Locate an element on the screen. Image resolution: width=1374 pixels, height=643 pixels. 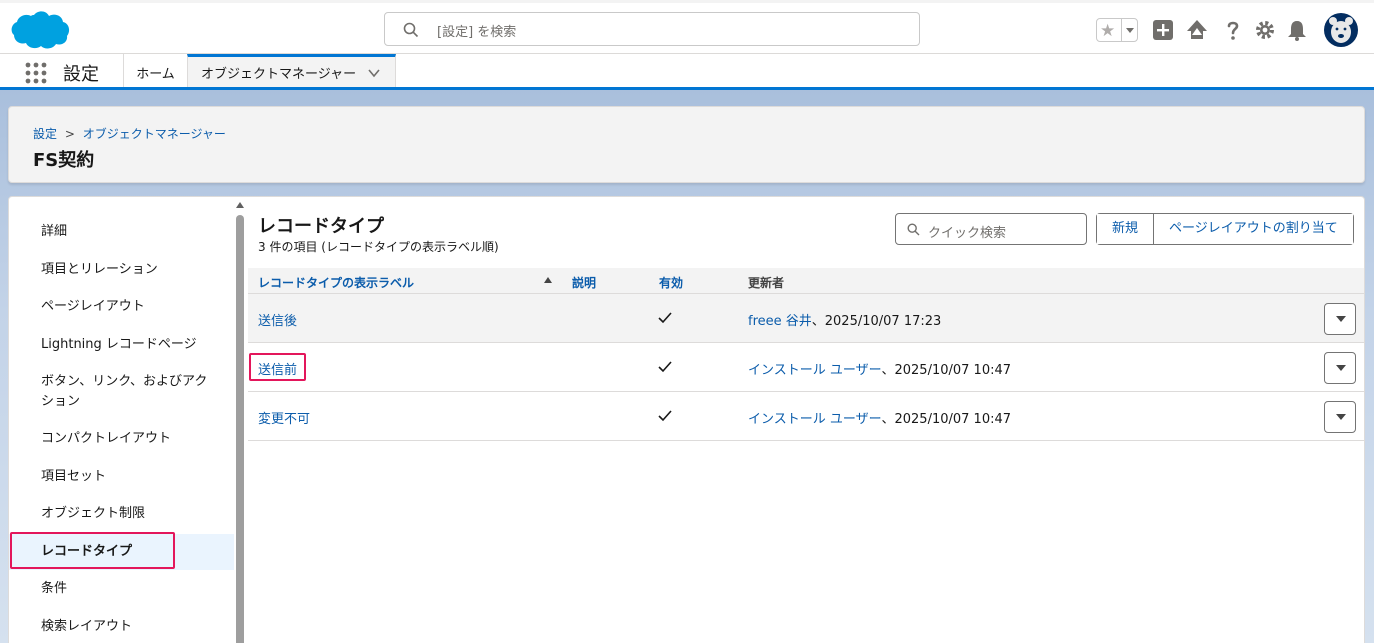
sidebar-item-field-sets: 項目セット is located at coordinates (121, 477).